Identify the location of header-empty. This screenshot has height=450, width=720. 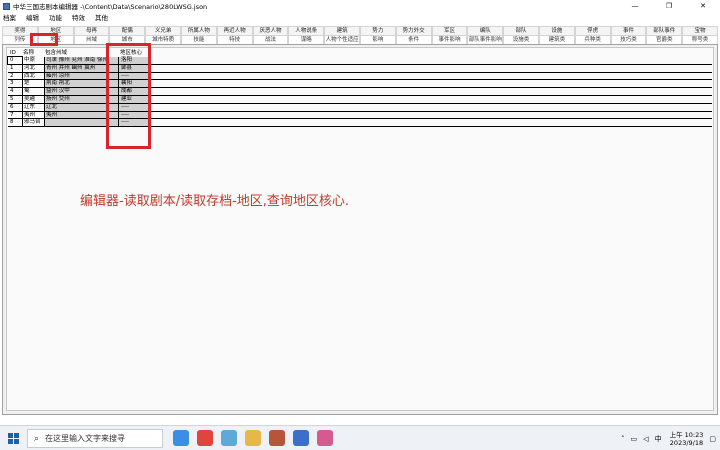
(431, 53).